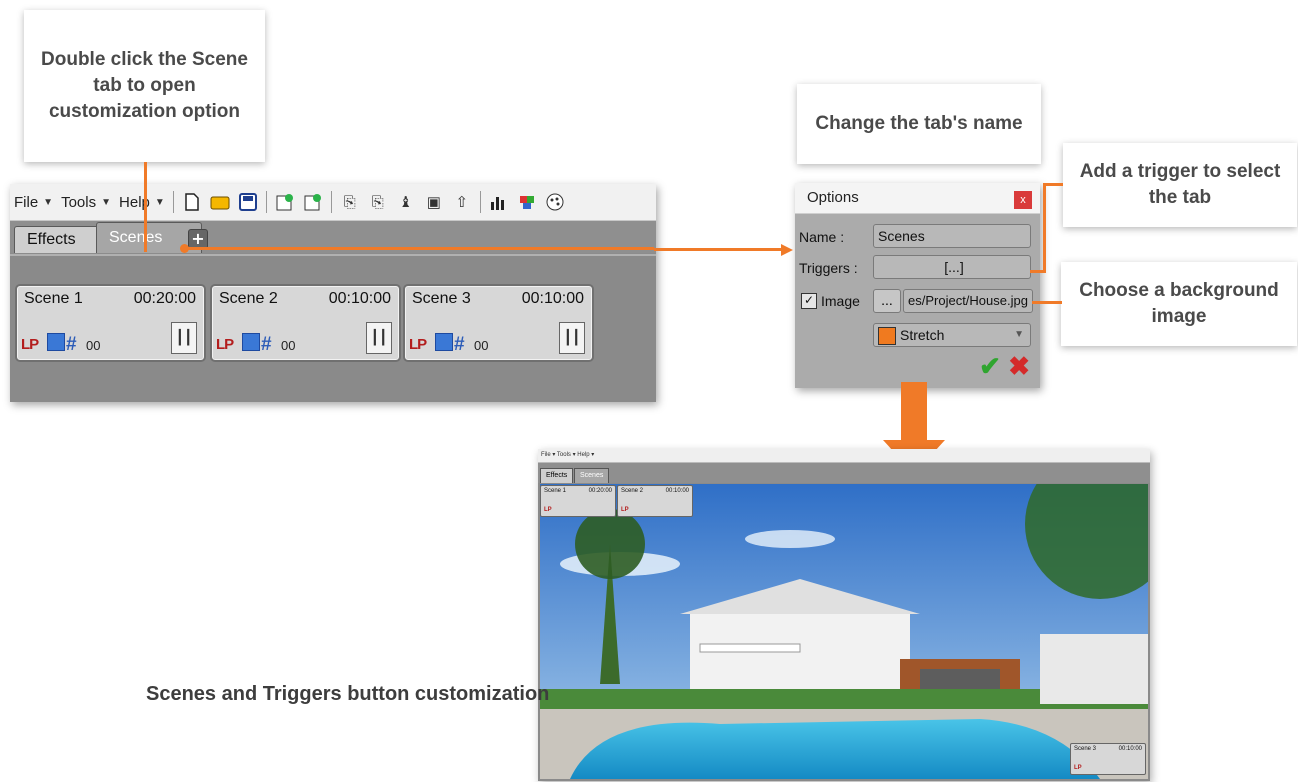 The height and width of the screenshot is (782, 1298). I want to click on up-arrow-icon: ⇧, so click(462, 202).